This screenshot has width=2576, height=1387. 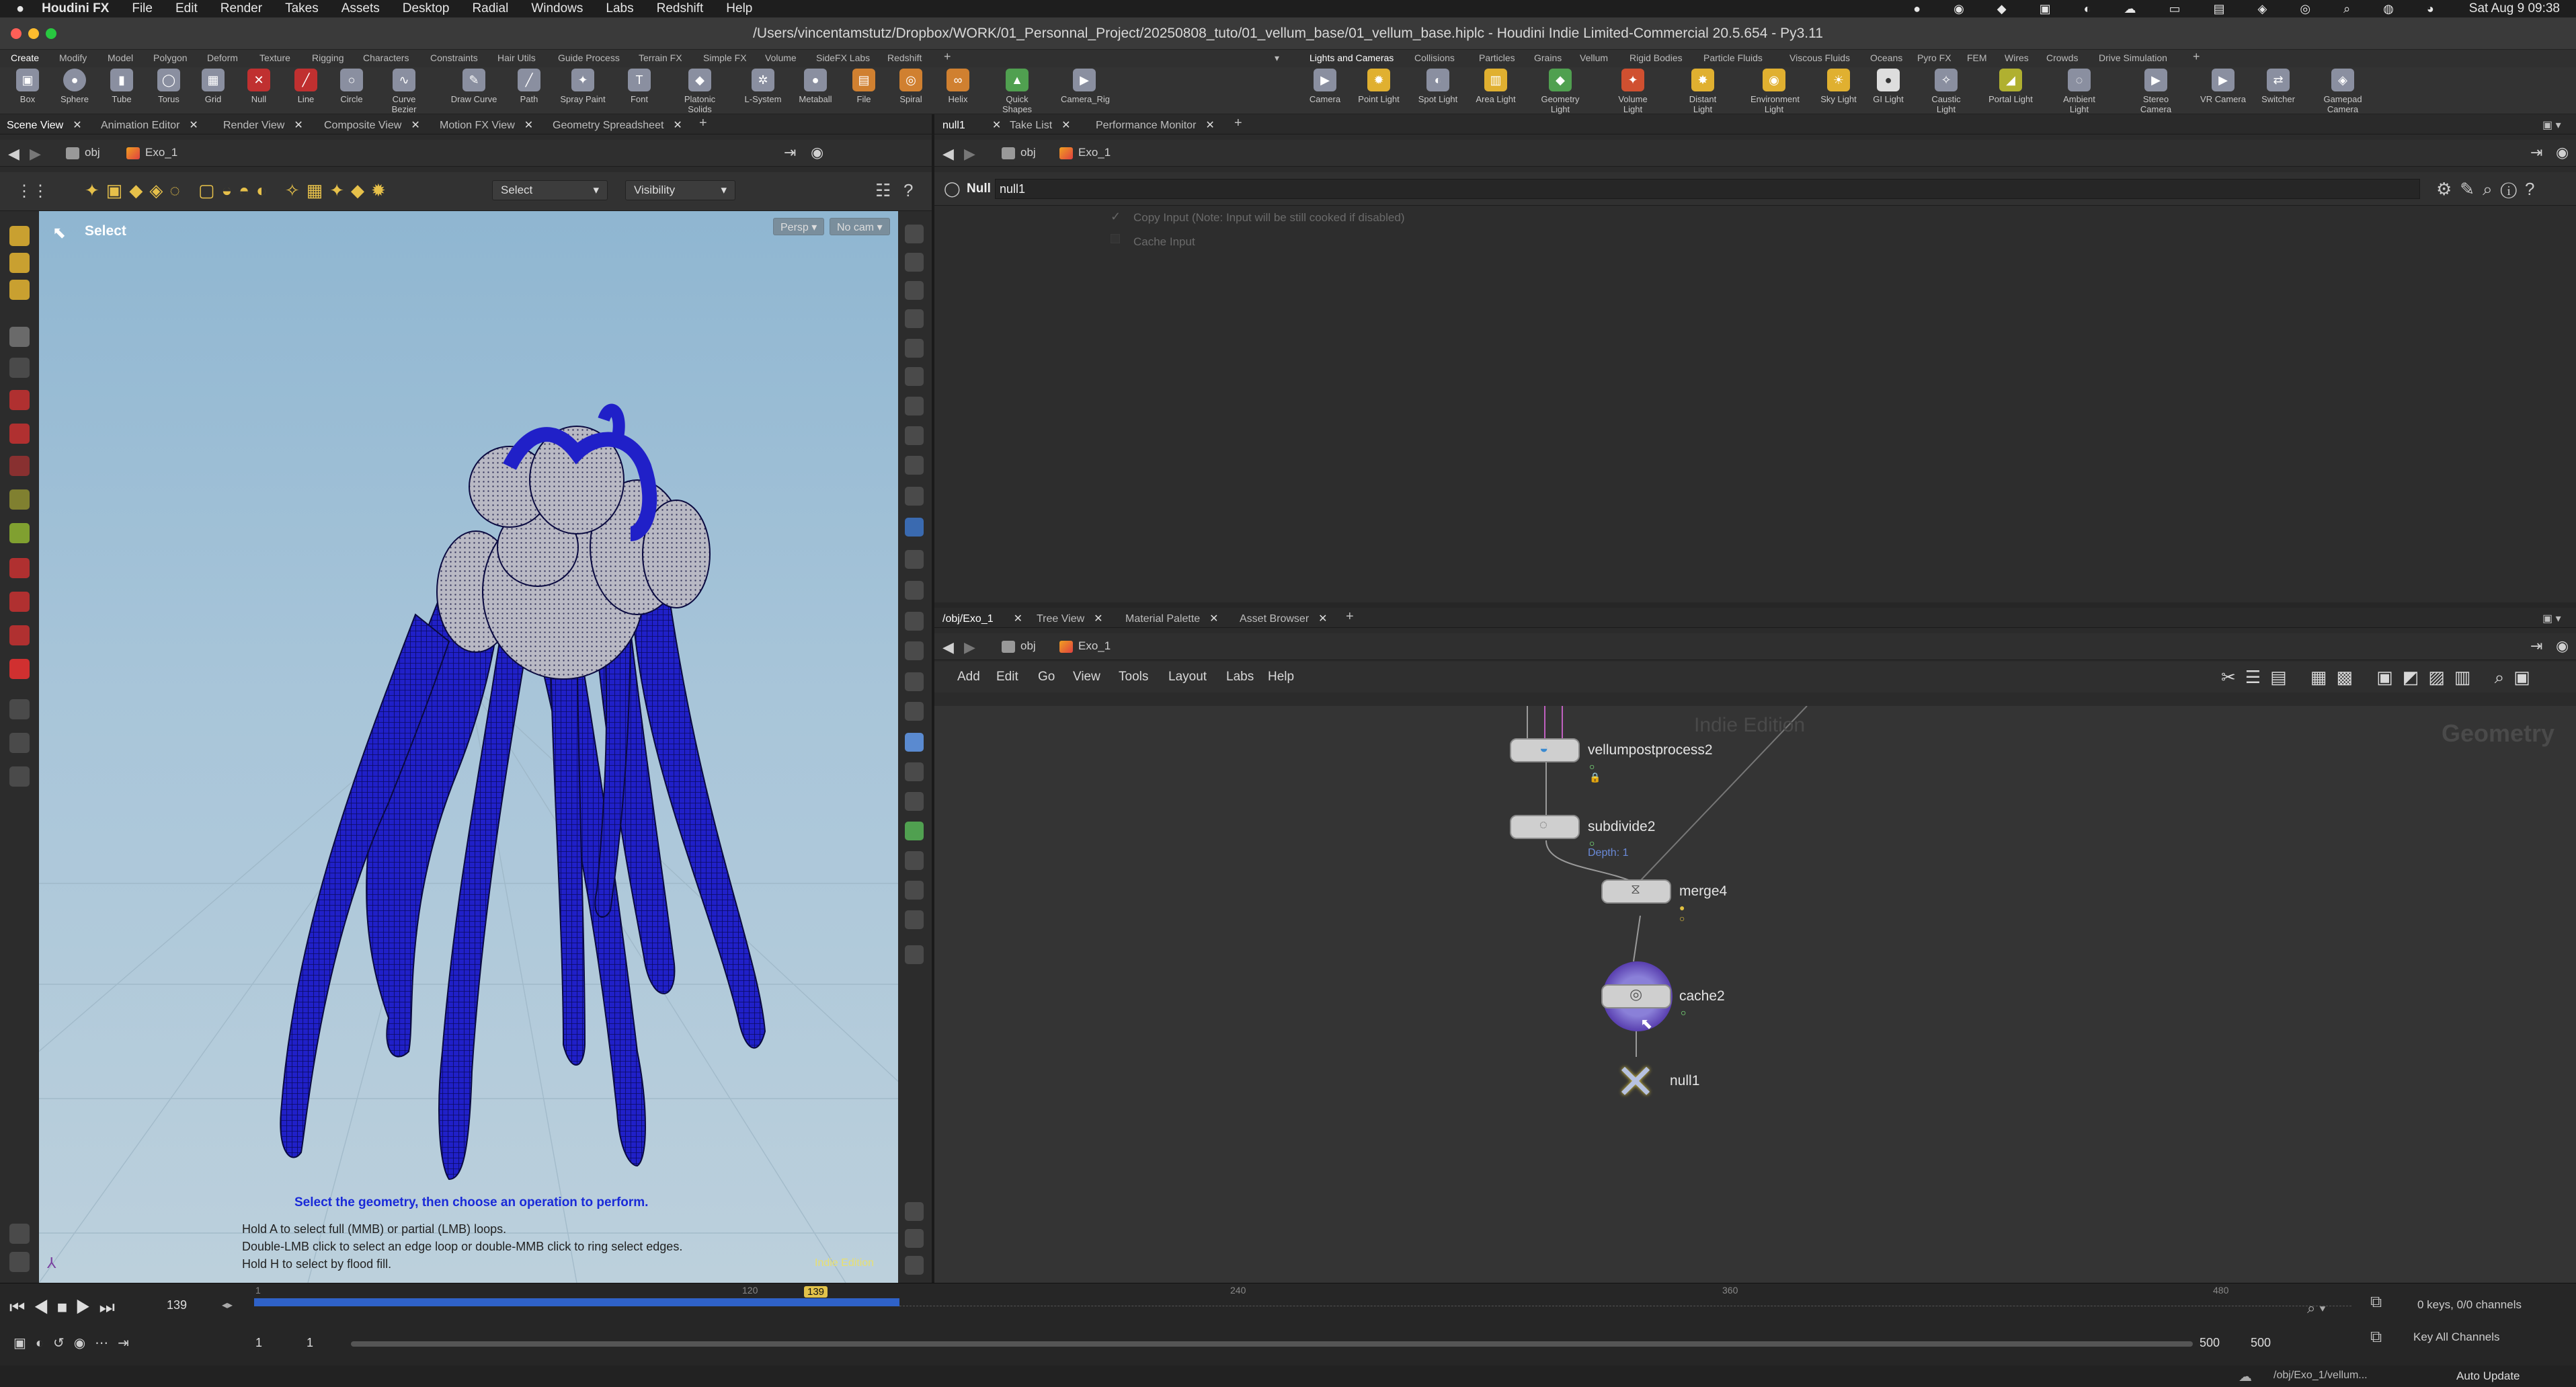 I want to click on brush-icon, so click(x=19, y=400).